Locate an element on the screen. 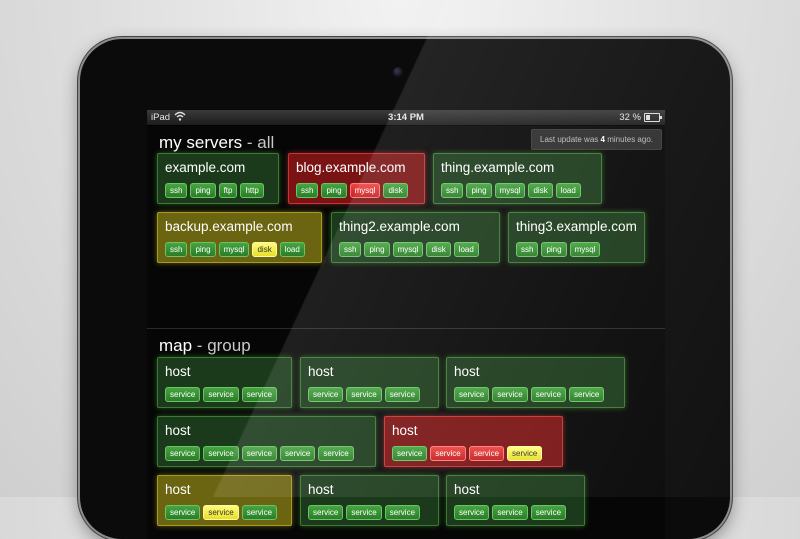 This screenshot has height=539, width=800. status-time: 3:14 PM is located at coordinates (406, 117).